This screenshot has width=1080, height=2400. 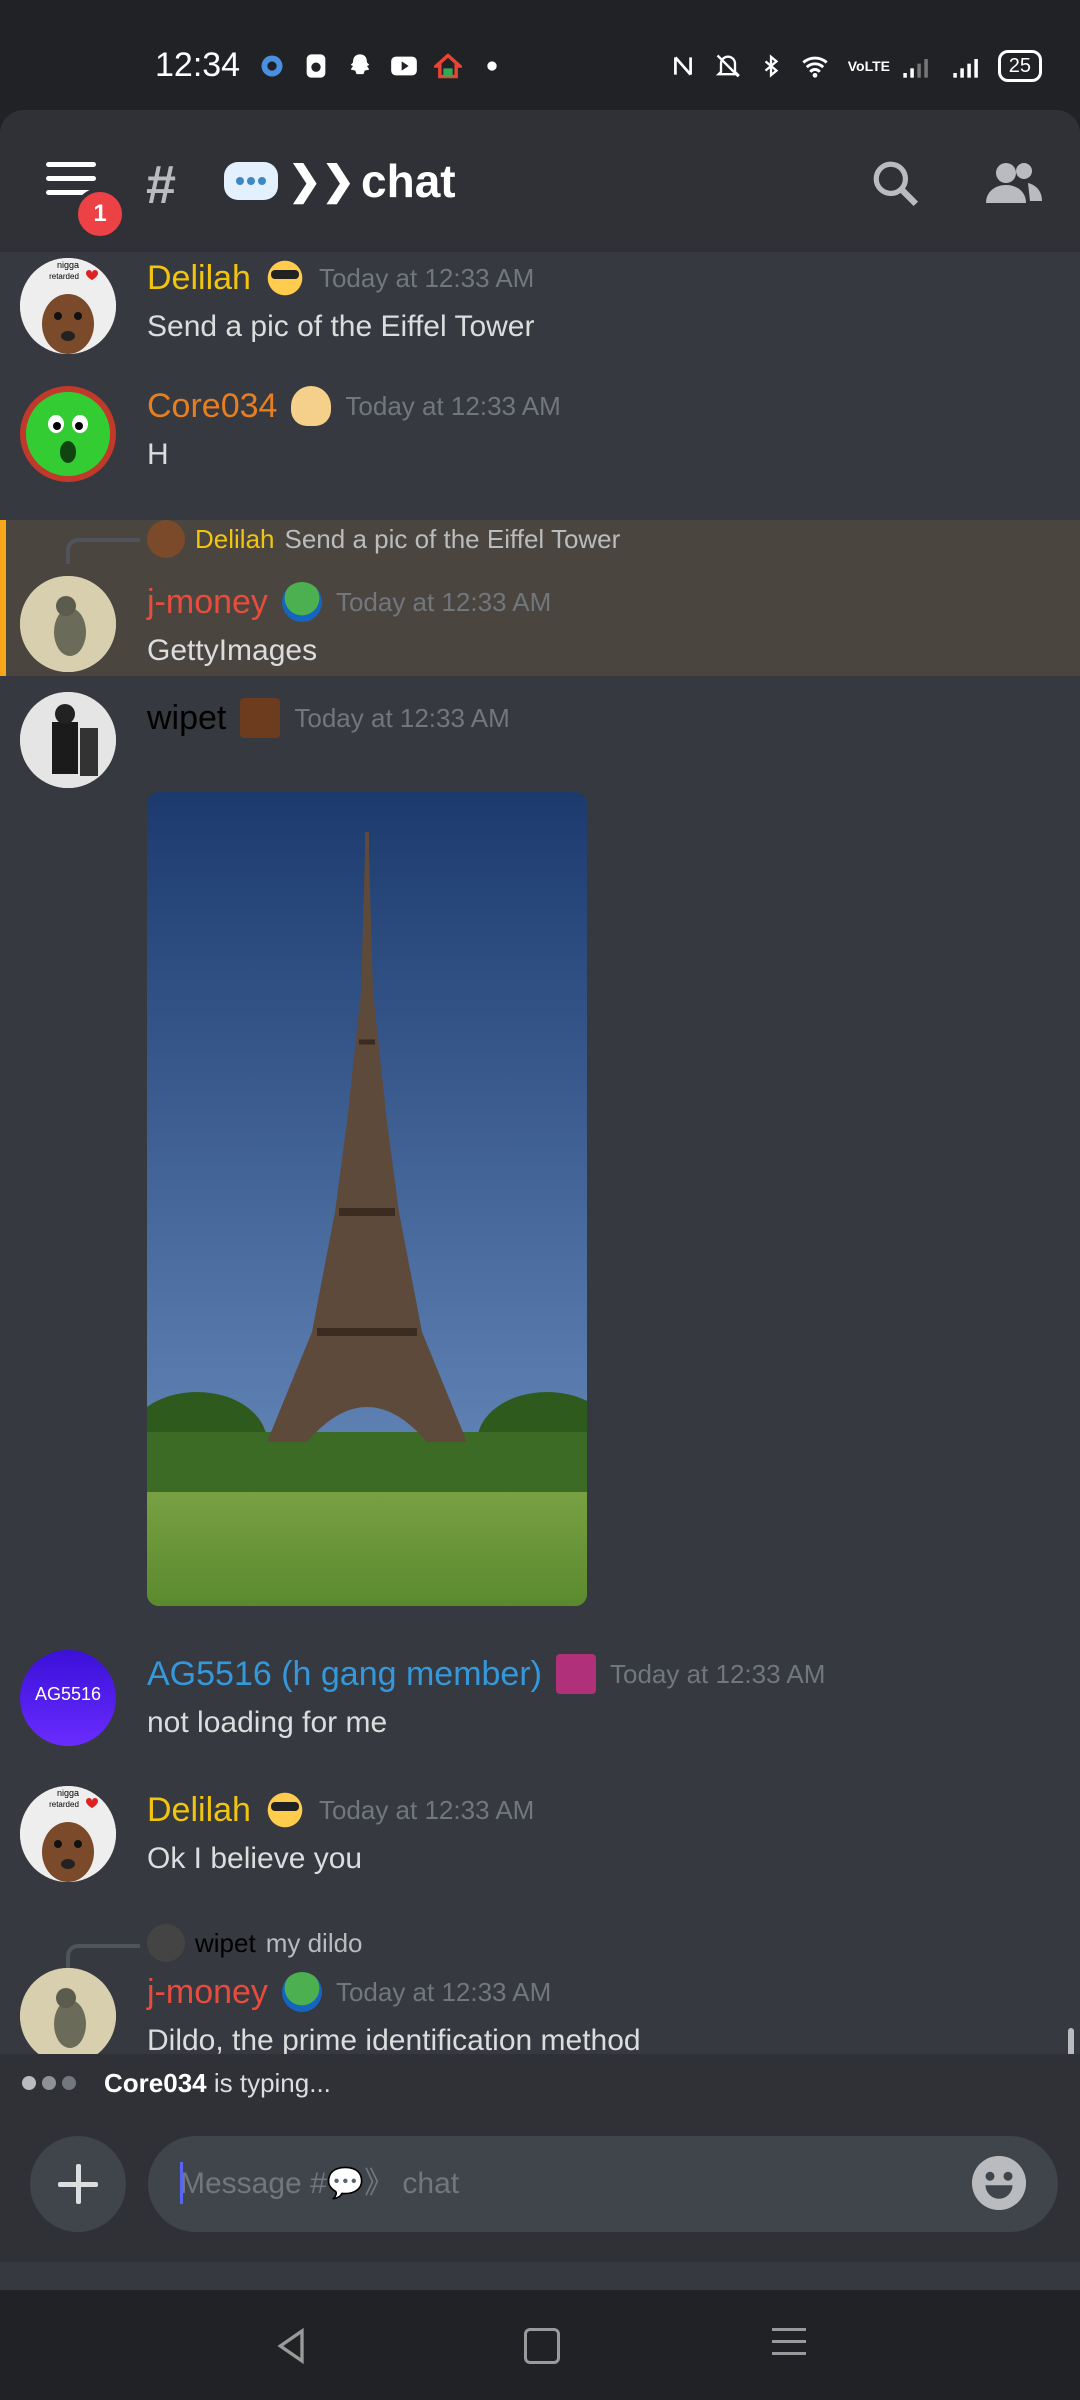 I want to click on volte-label: VoLTE, so click(x=869, y=66).